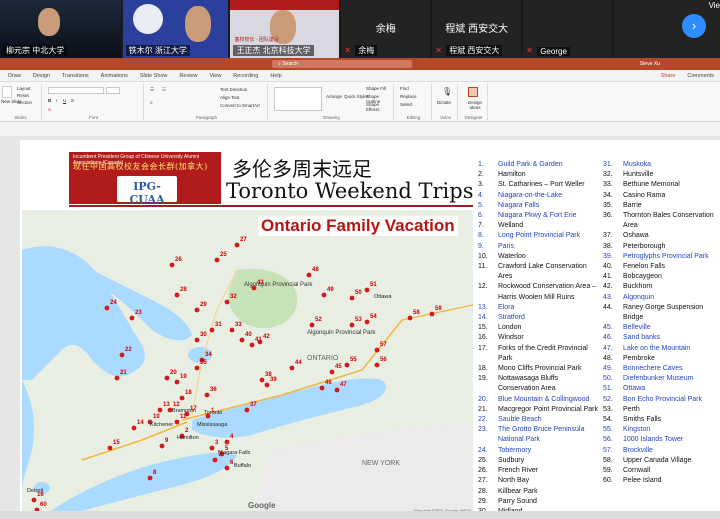 The width and height of the screenshot is (720, 519). What do you see at coordinates (539, 308) in the screenshot?
I see `destination-item: 13. Elora` at bounding box center [539, 308].